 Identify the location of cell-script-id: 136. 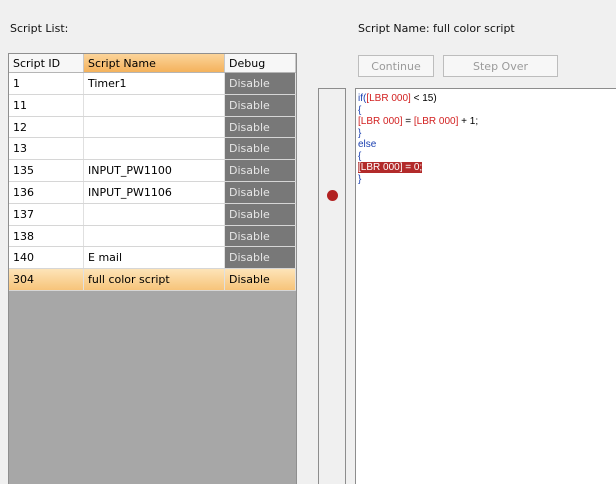
(46, 192).